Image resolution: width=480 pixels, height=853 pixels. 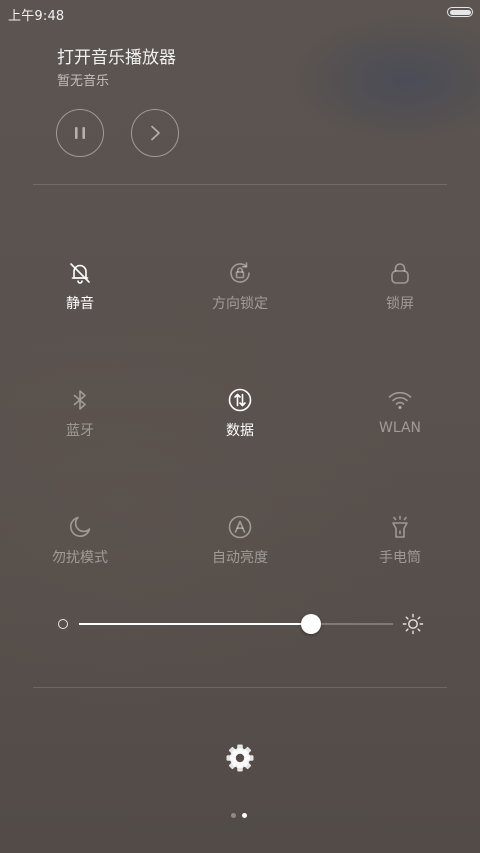 What do you see at coordinates (399, 428) in the screenshot?
I see `toggle-label: WLAN` at bounding box center [399, 428].